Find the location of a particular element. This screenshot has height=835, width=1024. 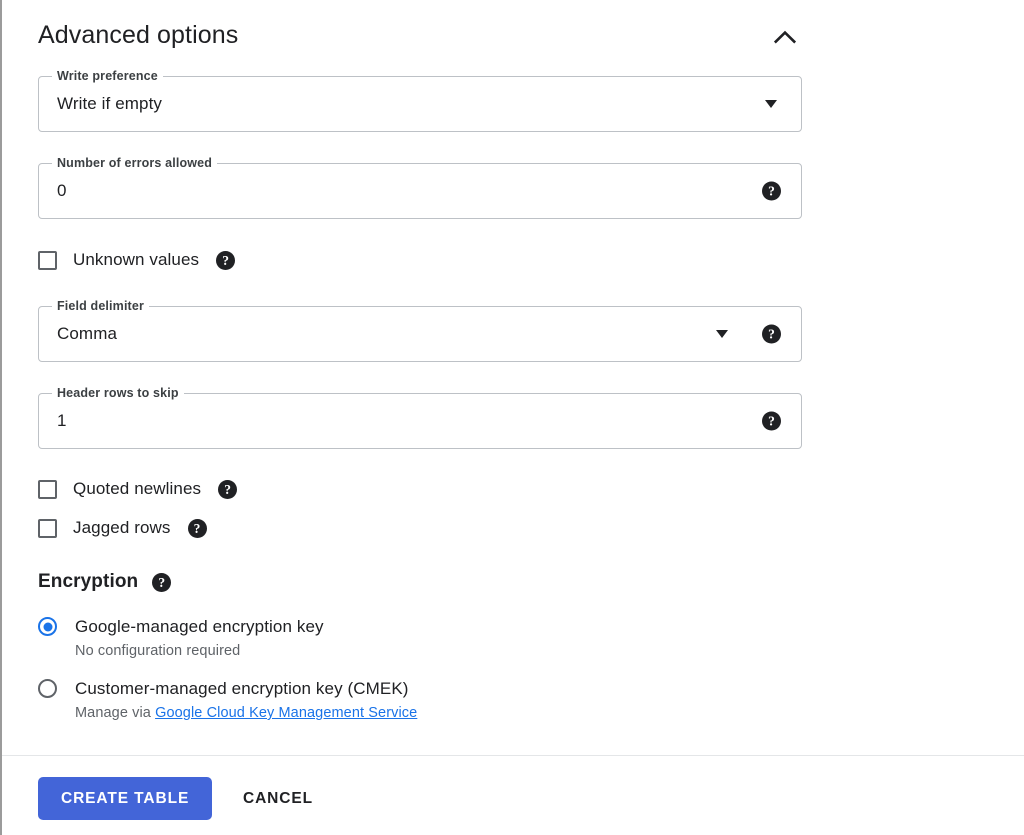

encryption-title: Encryption is located at coordinates (88, 581).